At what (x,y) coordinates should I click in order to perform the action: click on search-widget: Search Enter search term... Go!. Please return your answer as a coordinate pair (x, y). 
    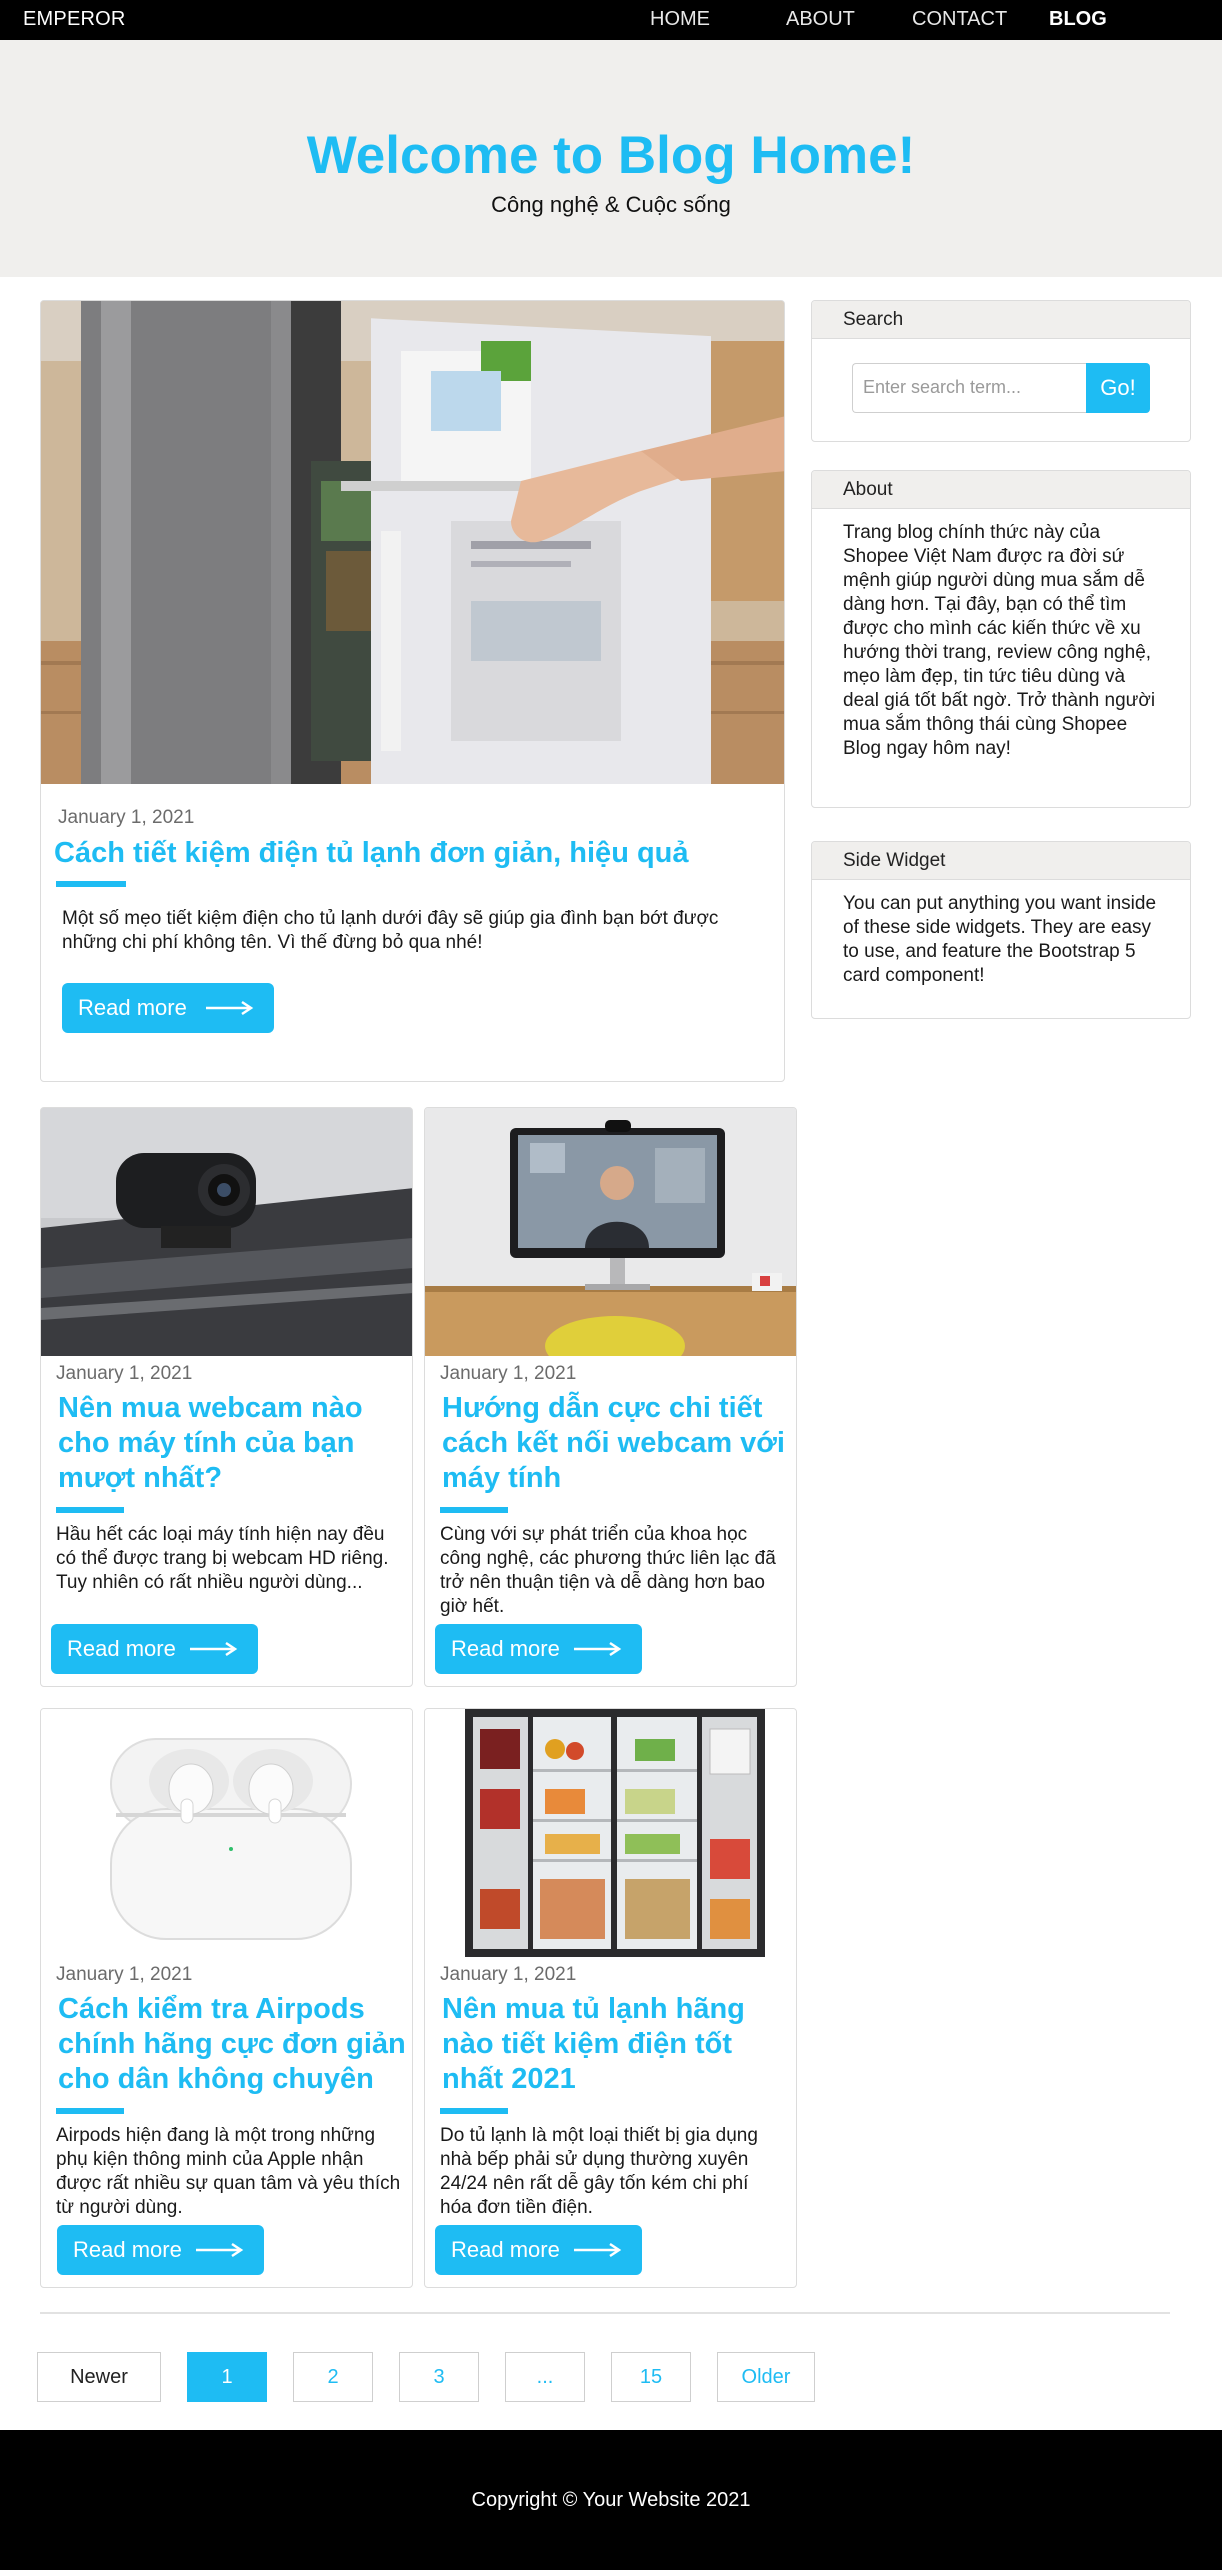
    Looking at the image, I should click on (1001, 371).